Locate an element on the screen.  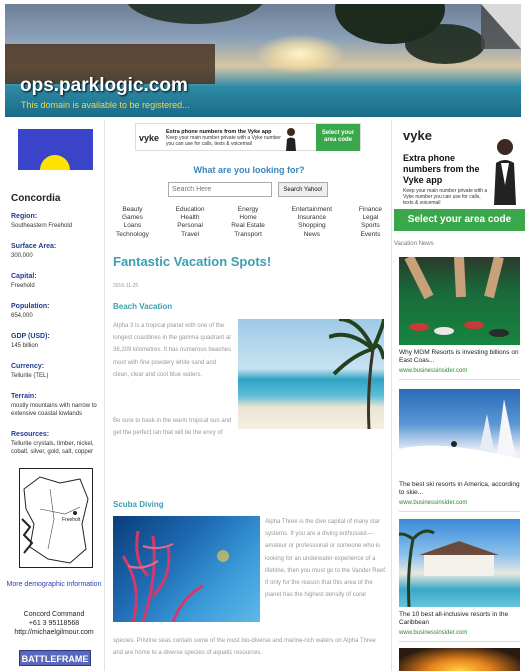
category-column: Finance Legal Sports Events is located at coordinates (370, 222).